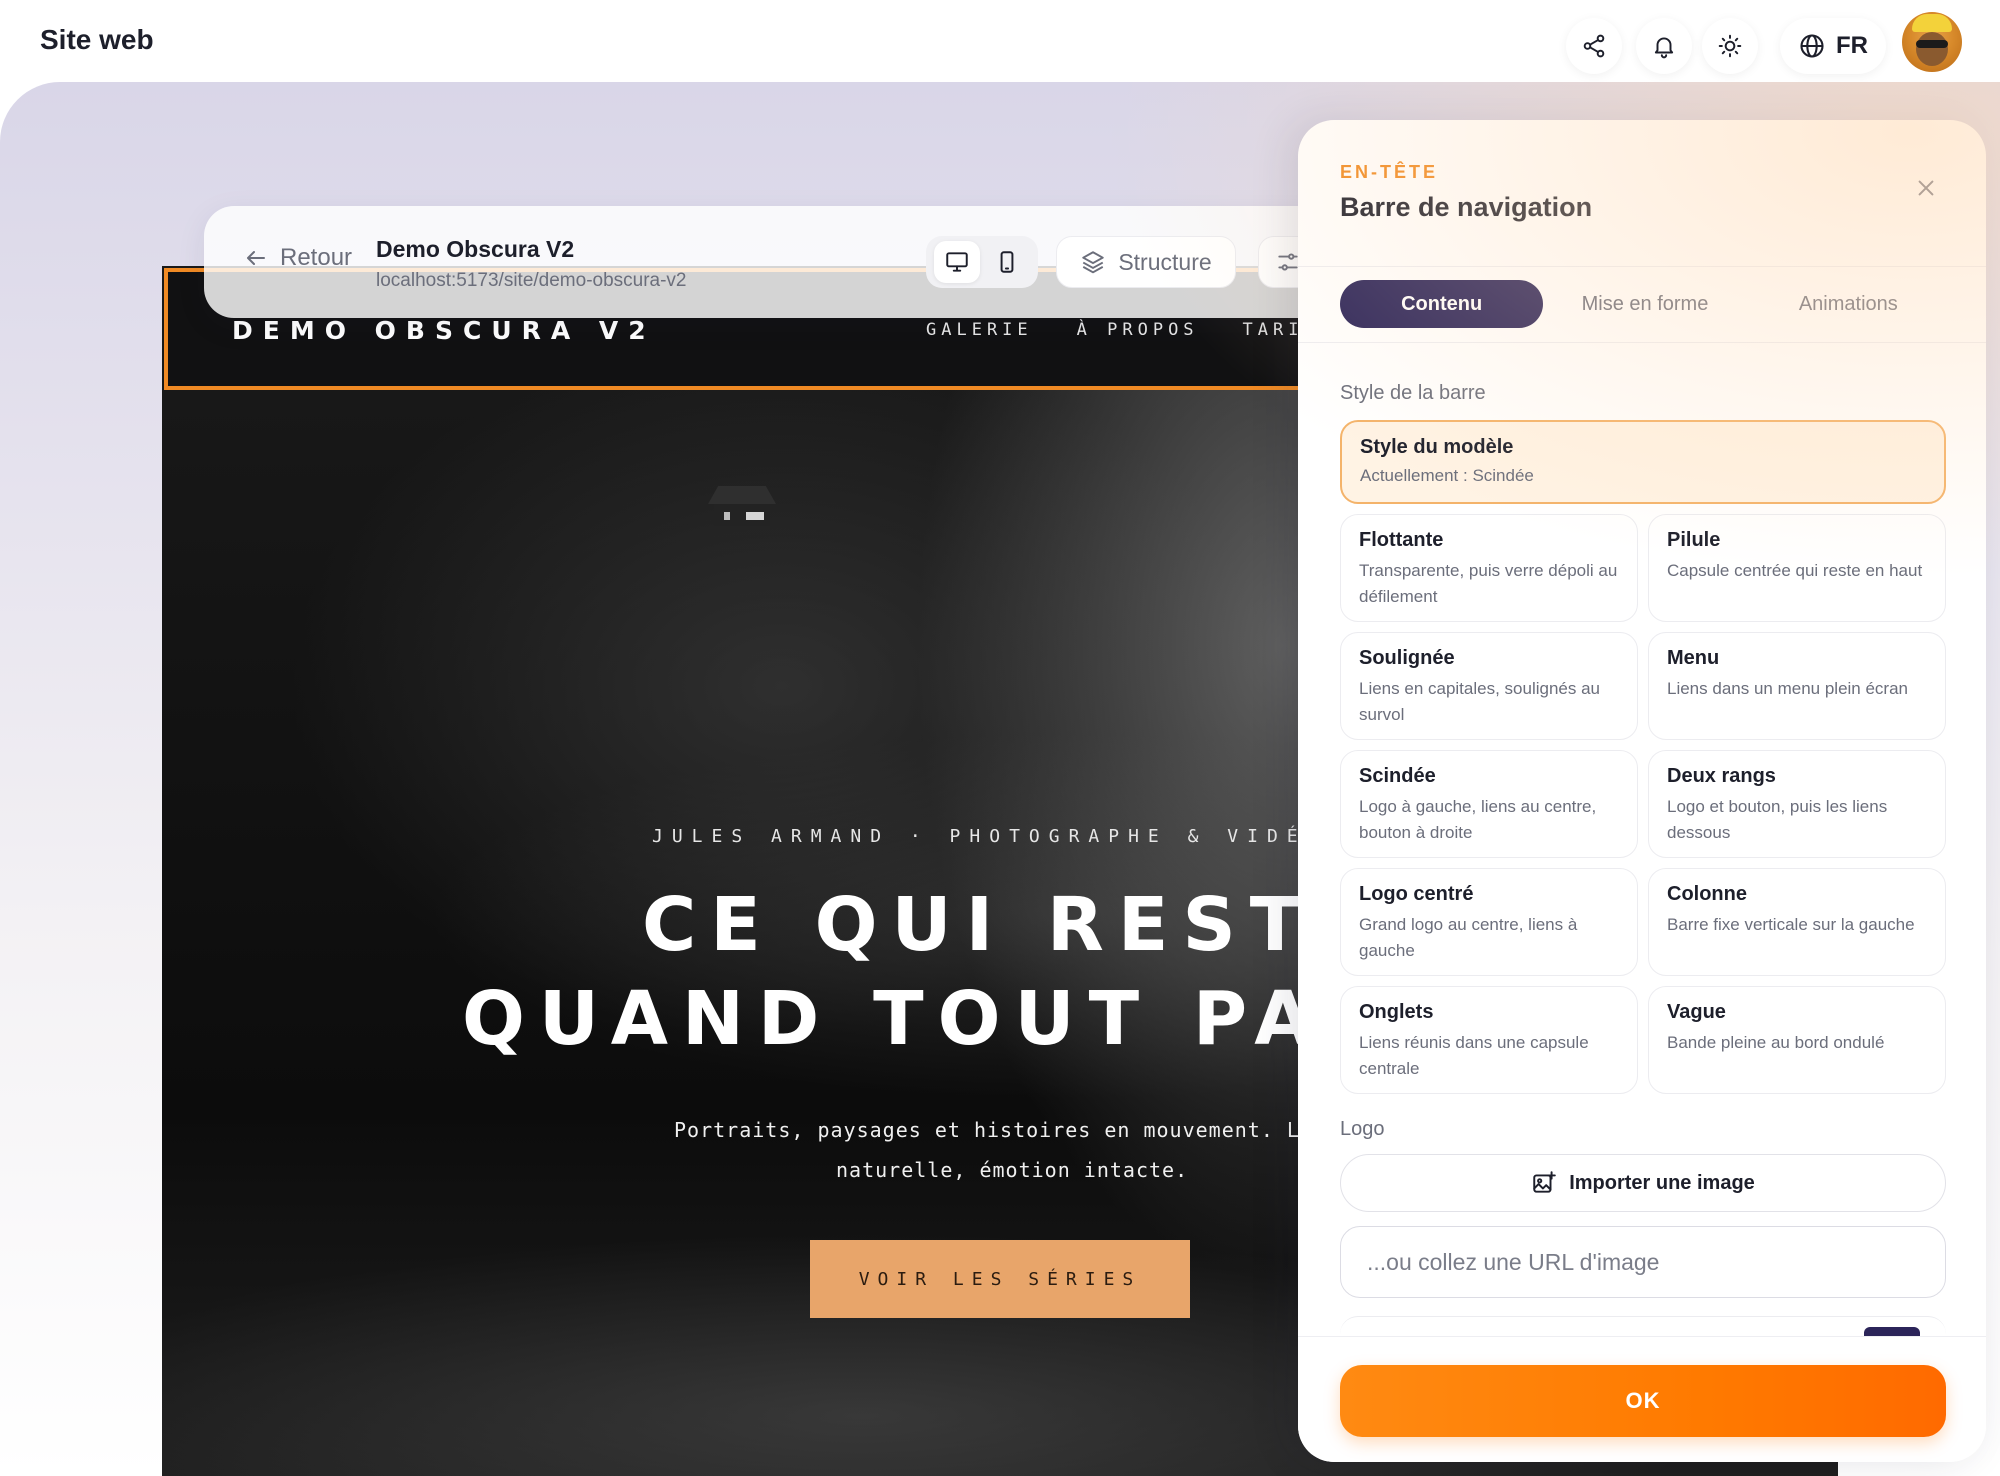  What do you see at coordinates (1012, 1170) in the screenshot?
I see `hero-subtitle-line2: naturelle, émotion intacte.` at bounding box center [1012, 1170].